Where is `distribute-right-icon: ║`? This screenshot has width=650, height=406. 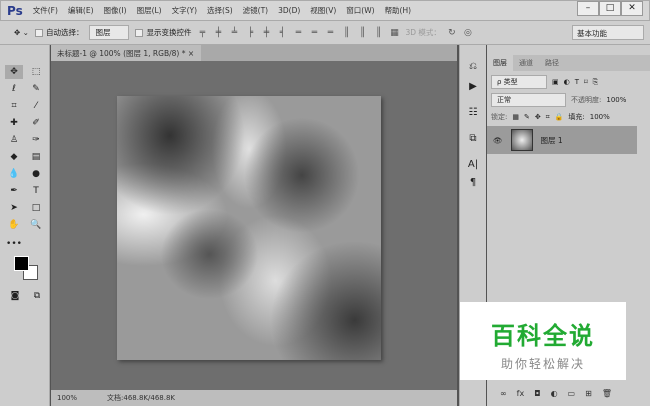
distribute-right-icon: ║ is located at coordinates (378, 33).